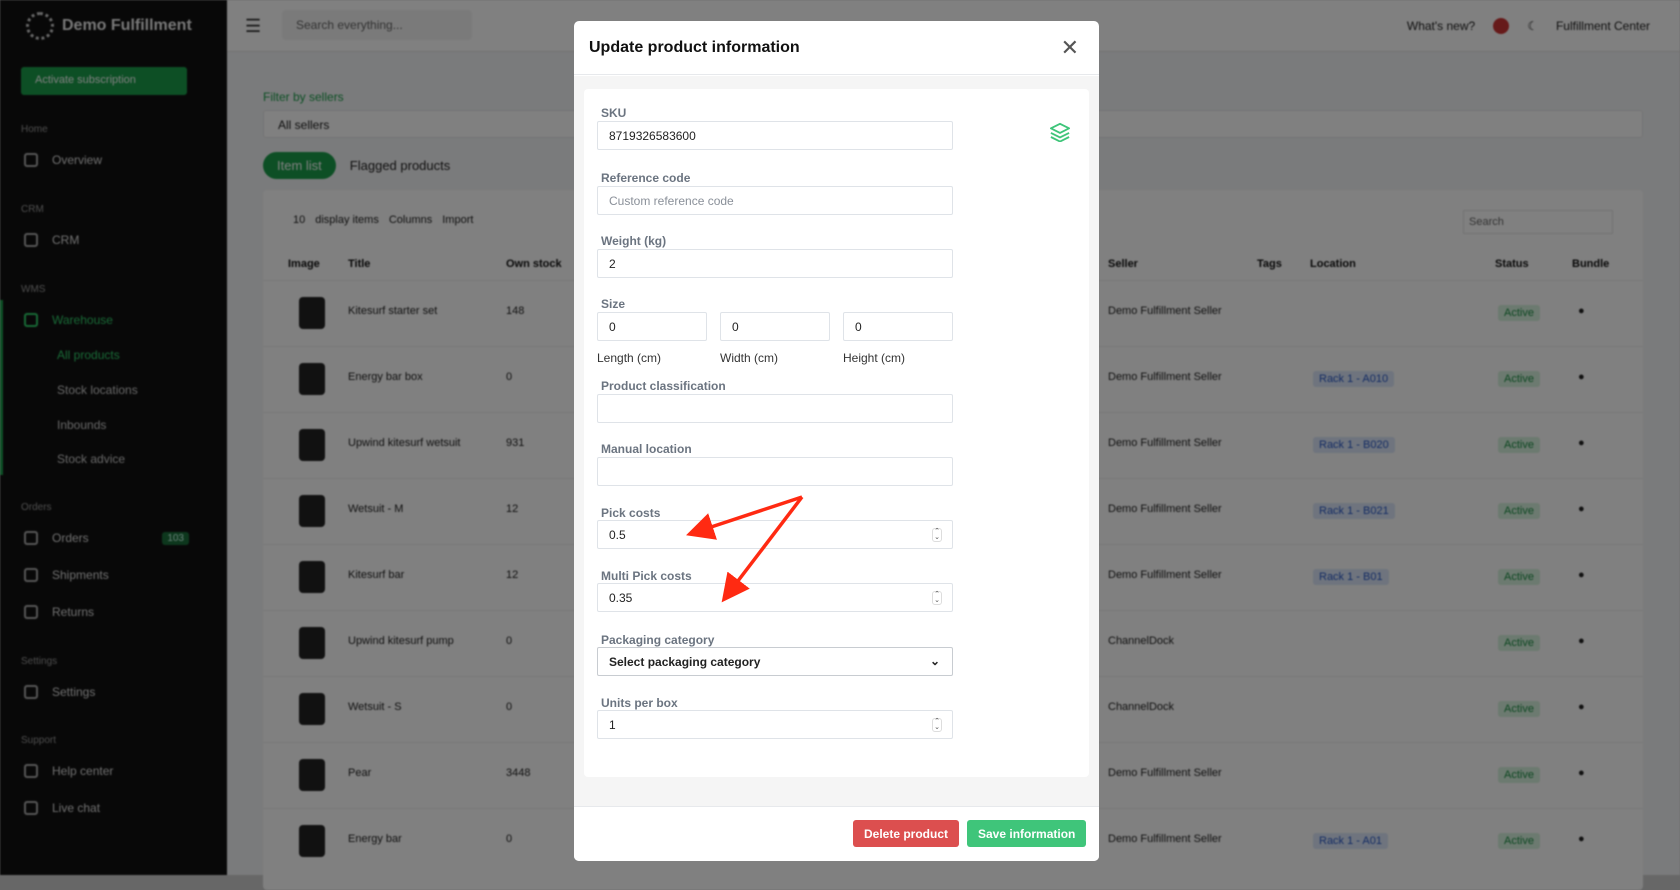 The image size is (1680, 890). Describe the element at coordinates (109, 26) in the screenshot. I see `brand-logo: Demo Fulfillment` at that location.